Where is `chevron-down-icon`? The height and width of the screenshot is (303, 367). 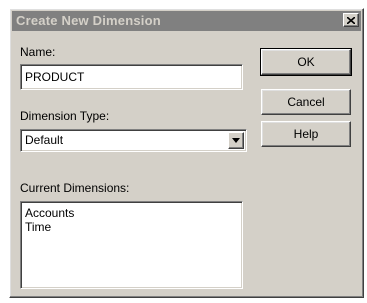
chevron-down-icon is located at coordinates (236, 140).